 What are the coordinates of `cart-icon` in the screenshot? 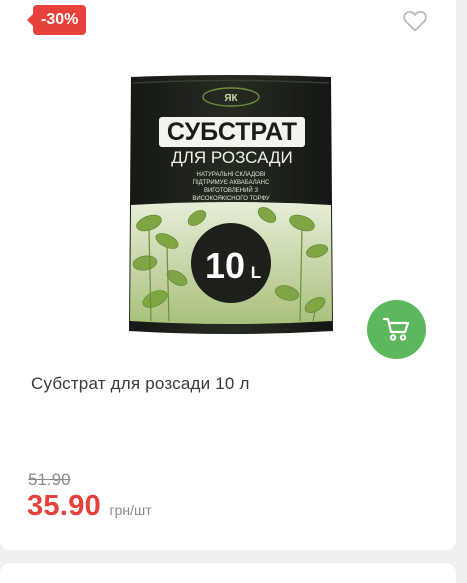 It's located at (396, 329).